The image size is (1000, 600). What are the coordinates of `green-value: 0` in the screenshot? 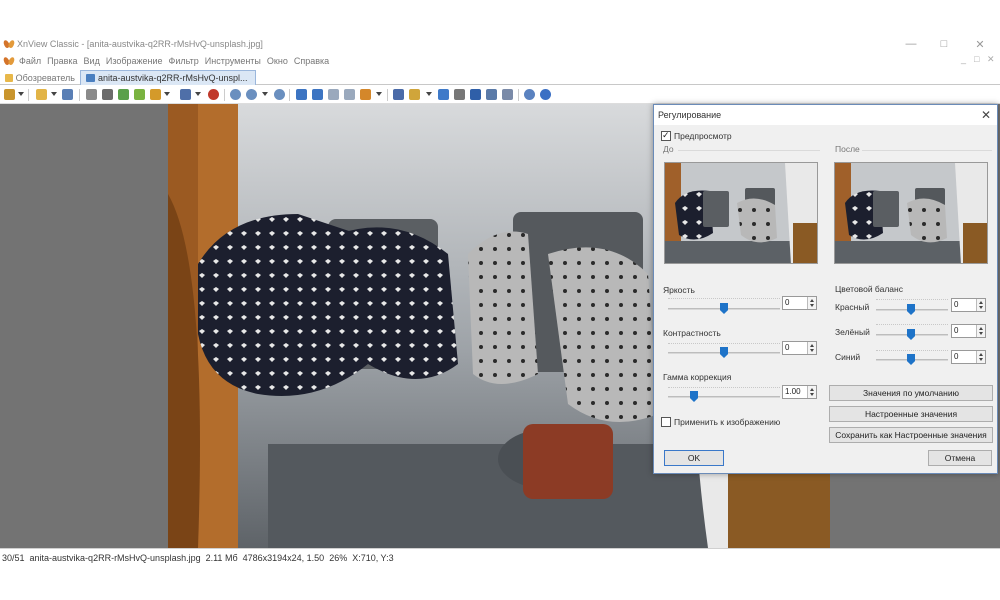 It's located at (956, 330).